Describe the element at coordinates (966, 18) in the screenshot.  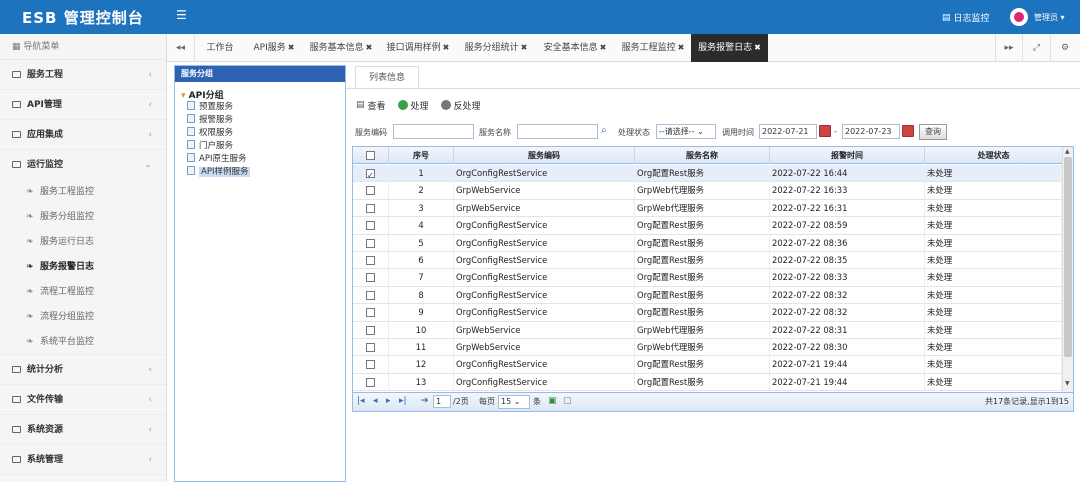
I see `log-monitor-link: ▤ 日志监控` at that location.